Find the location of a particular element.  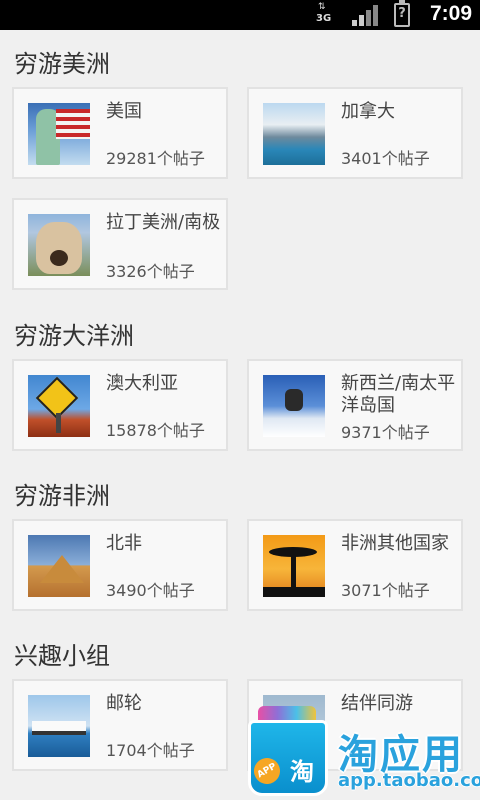

north-africa-thumbnail is located at coordinates (59, 566).